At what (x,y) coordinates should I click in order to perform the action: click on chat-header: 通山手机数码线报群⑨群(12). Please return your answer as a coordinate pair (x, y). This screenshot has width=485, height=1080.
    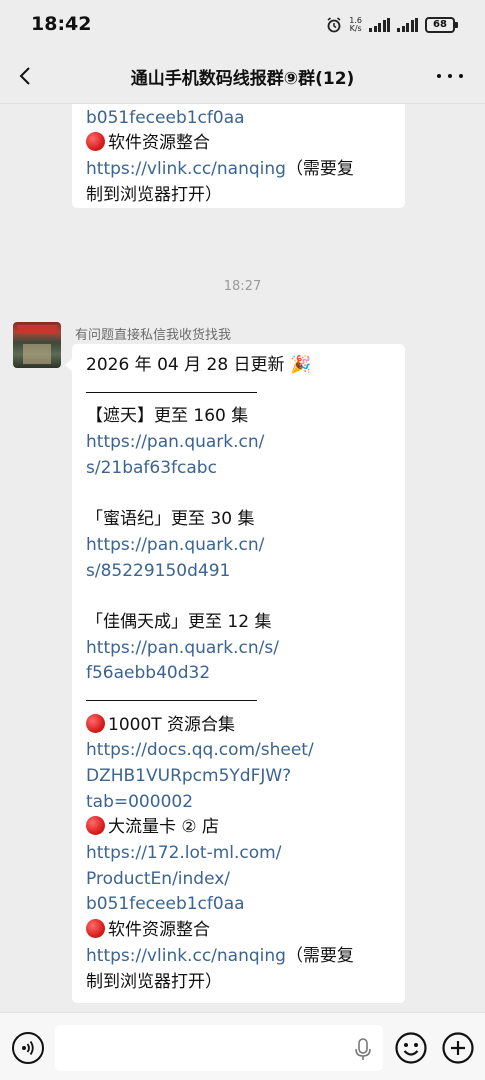
    Looking at the image, I should click on (242, 77).